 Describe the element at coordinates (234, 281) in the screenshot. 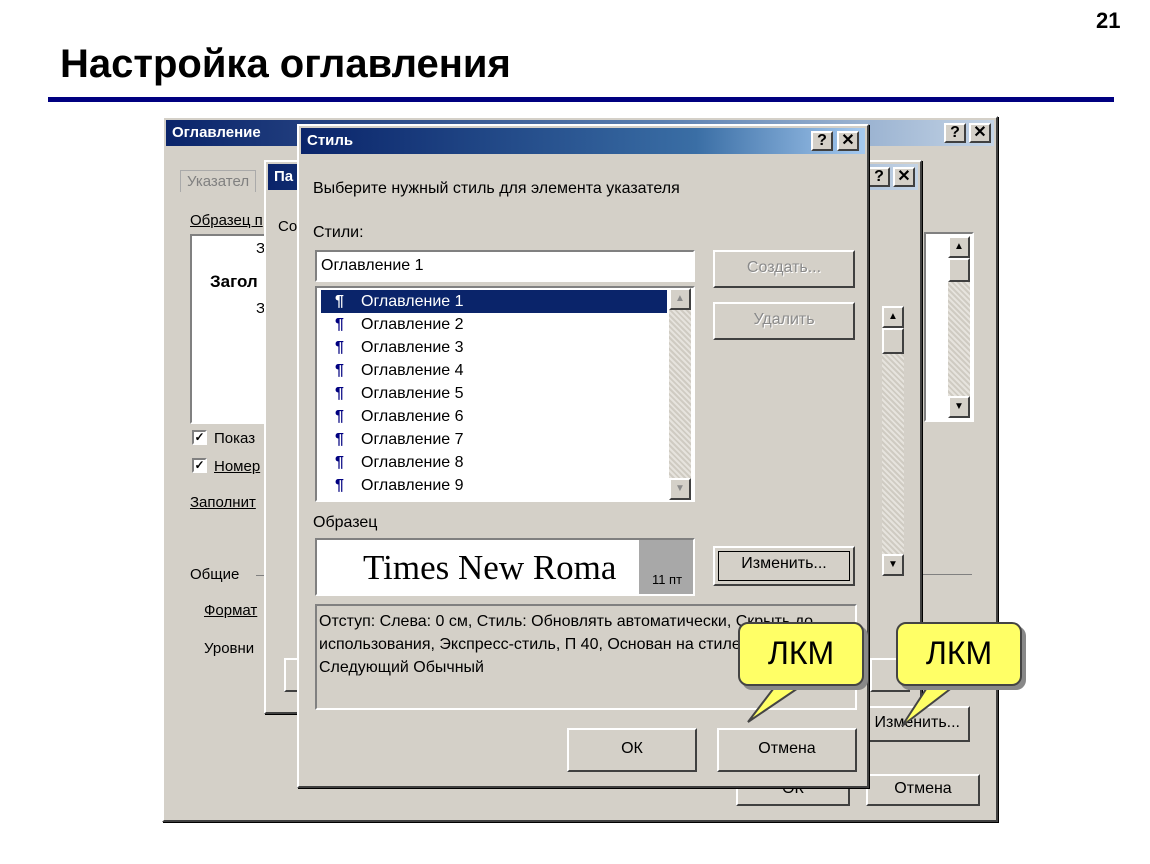

I see `preview-line-2: Загол` at that location.